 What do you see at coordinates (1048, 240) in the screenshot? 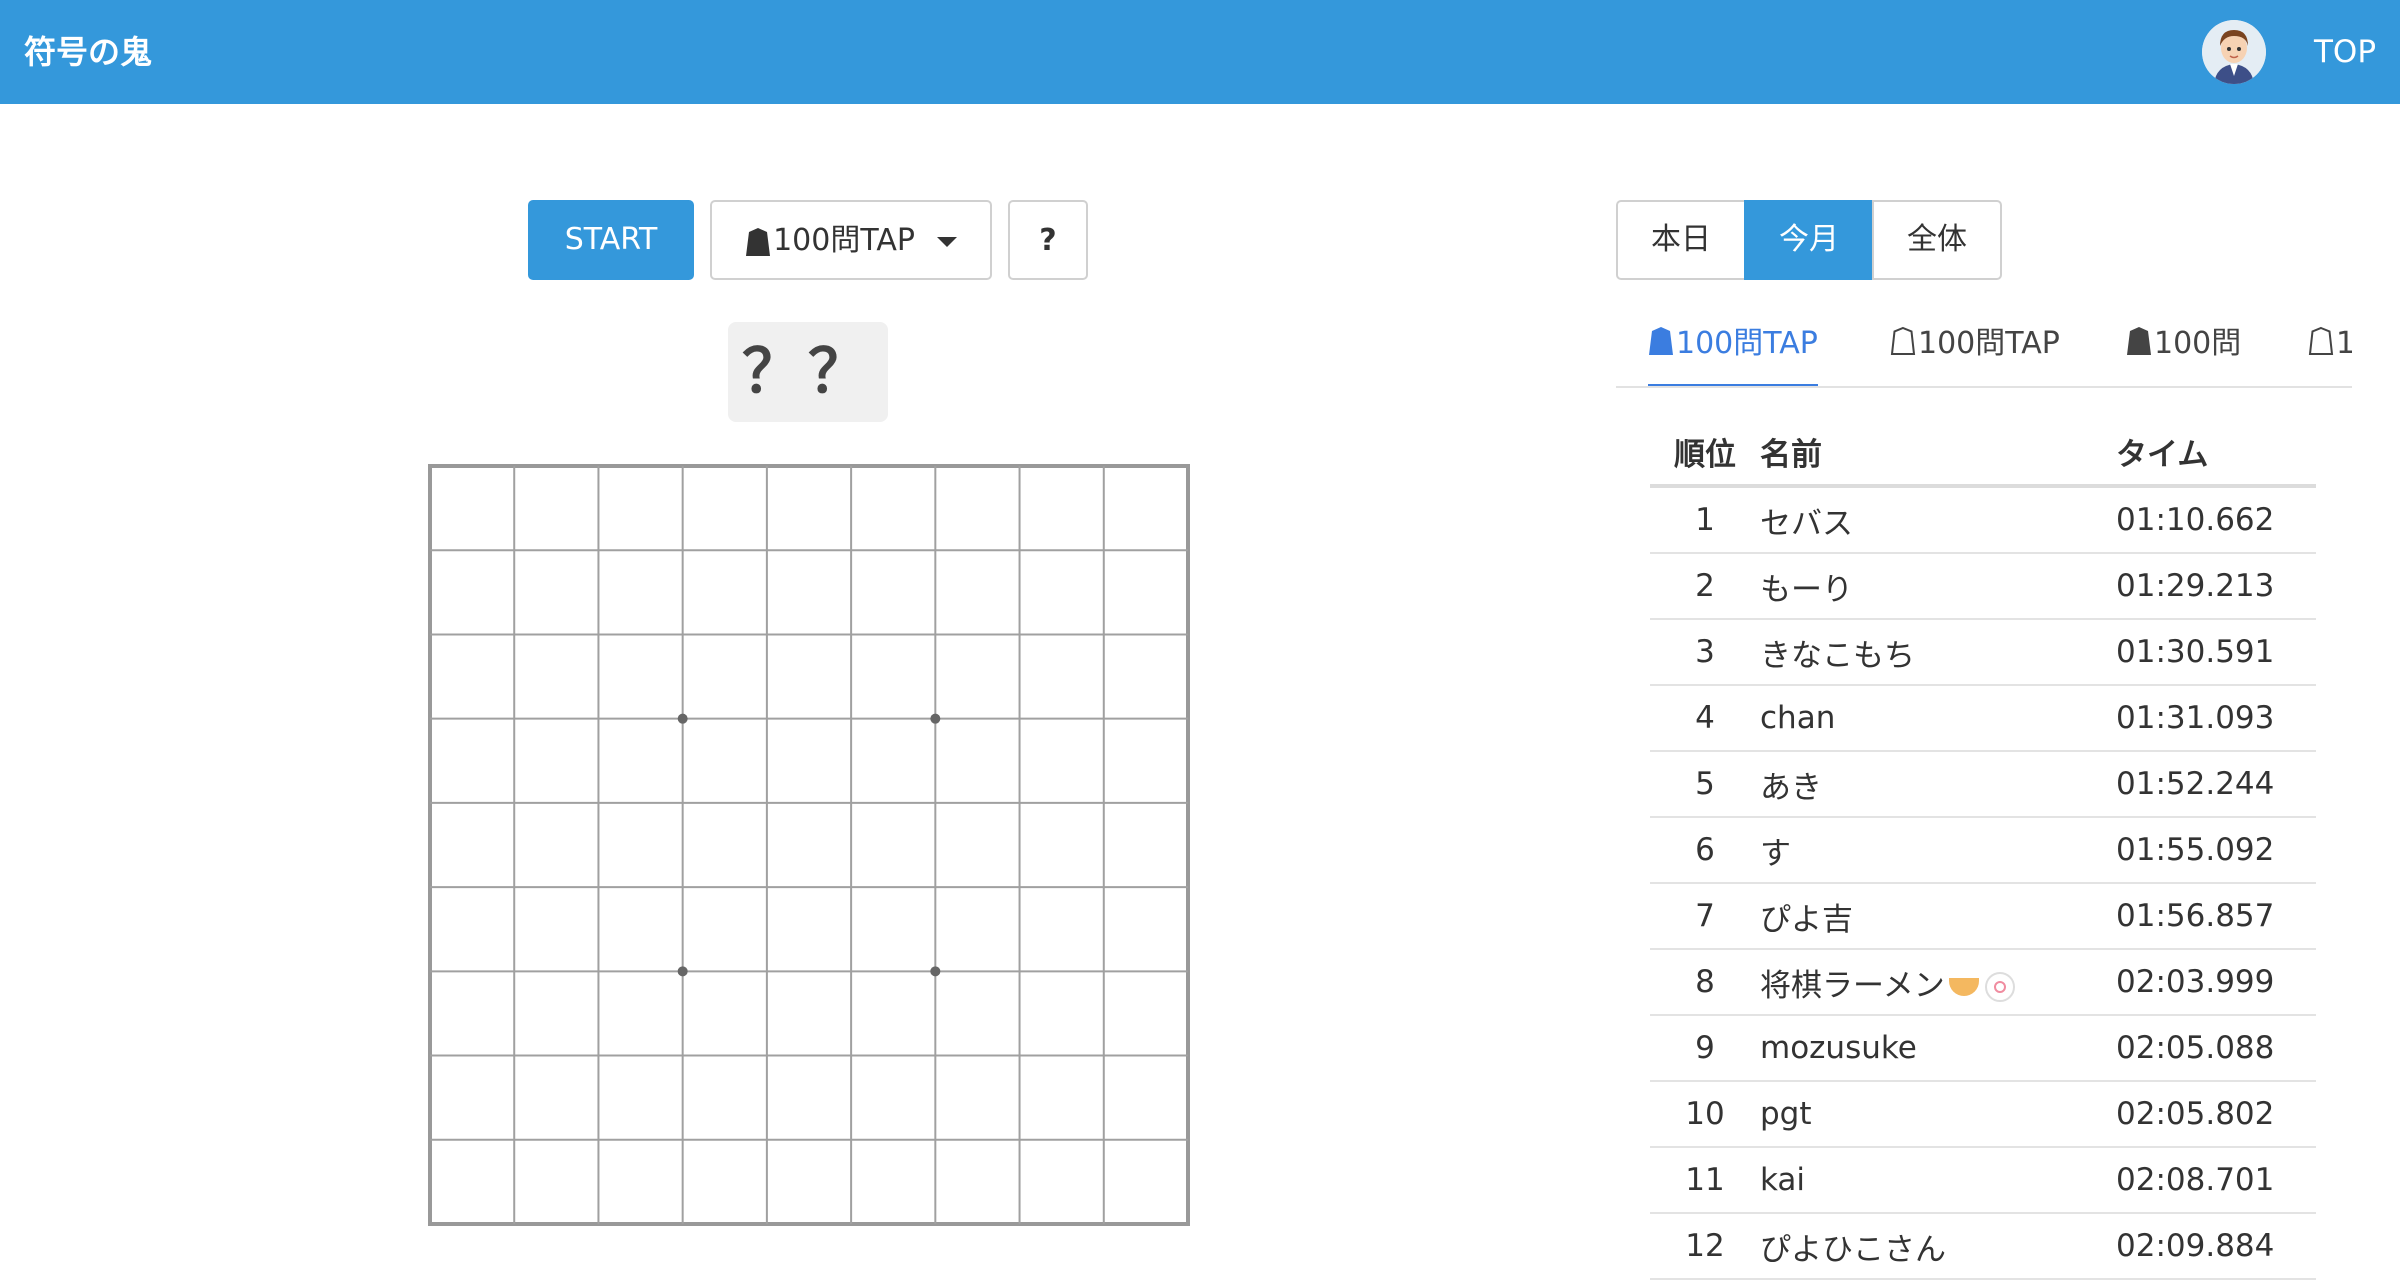
I see `help-button: ?` at bounding box center [1048, 240].